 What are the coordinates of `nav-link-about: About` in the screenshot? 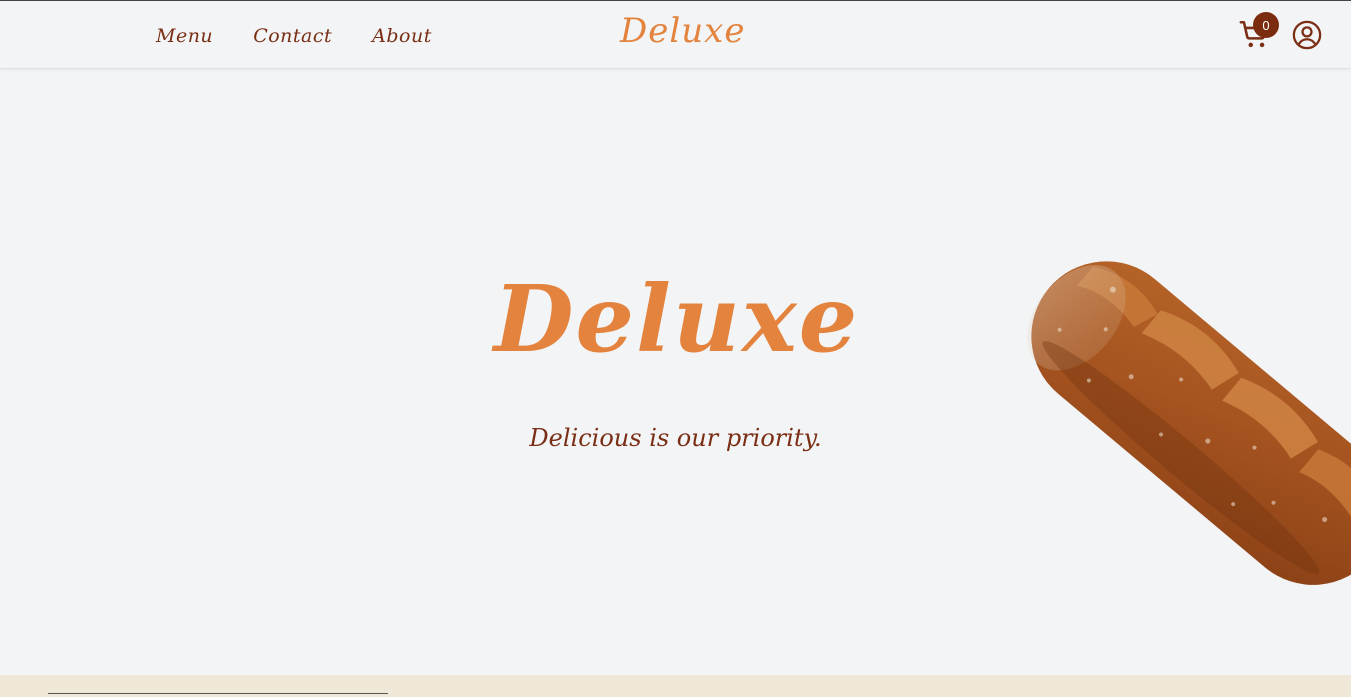 It's located at (402, 36).